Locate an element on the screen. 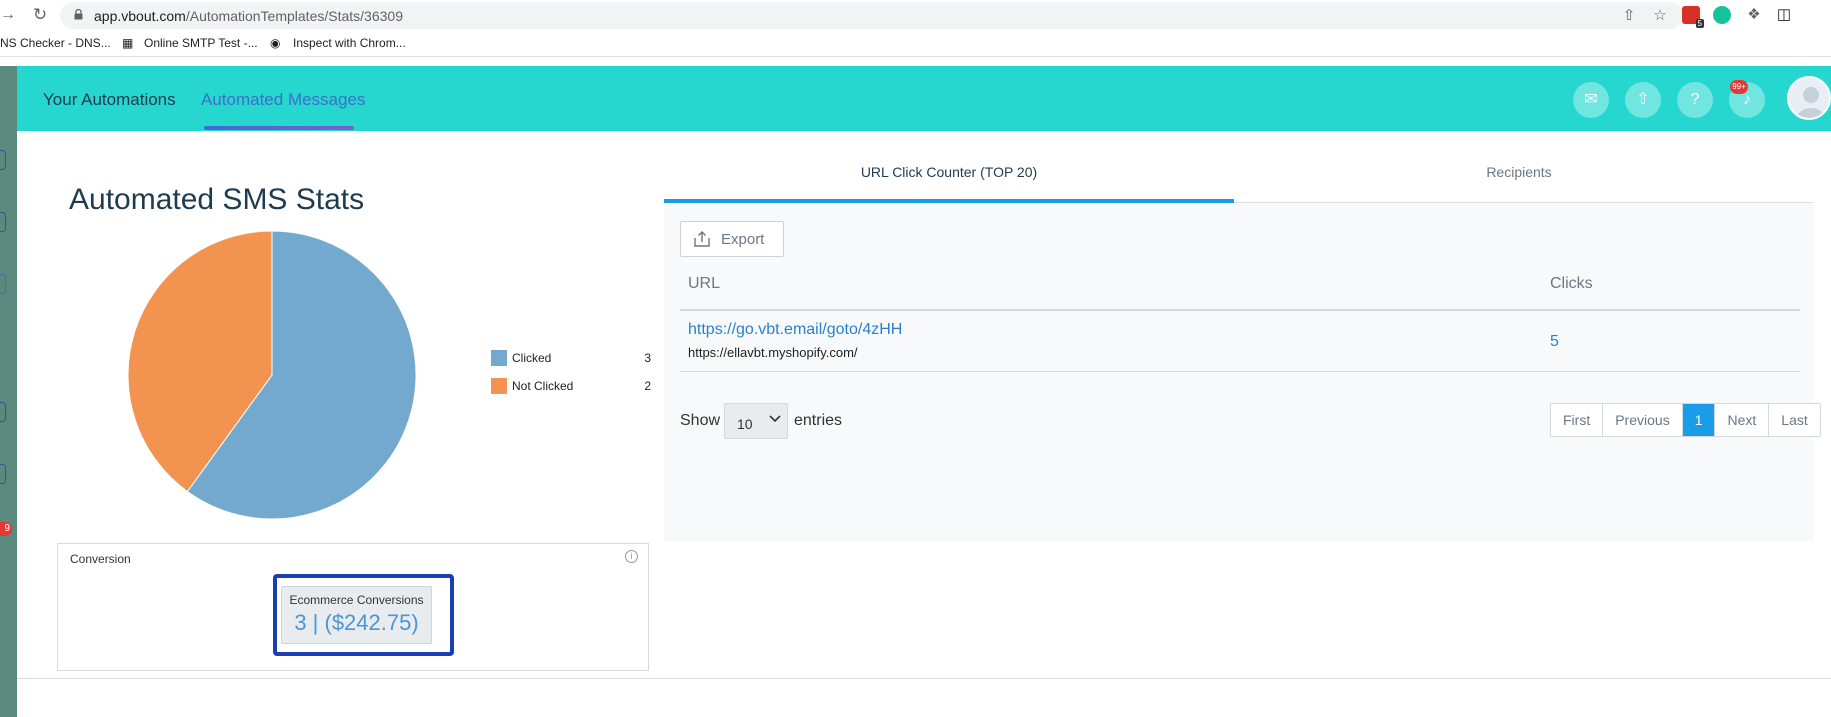  url-host: app.vbout.com is located at coordinates (140, 16).